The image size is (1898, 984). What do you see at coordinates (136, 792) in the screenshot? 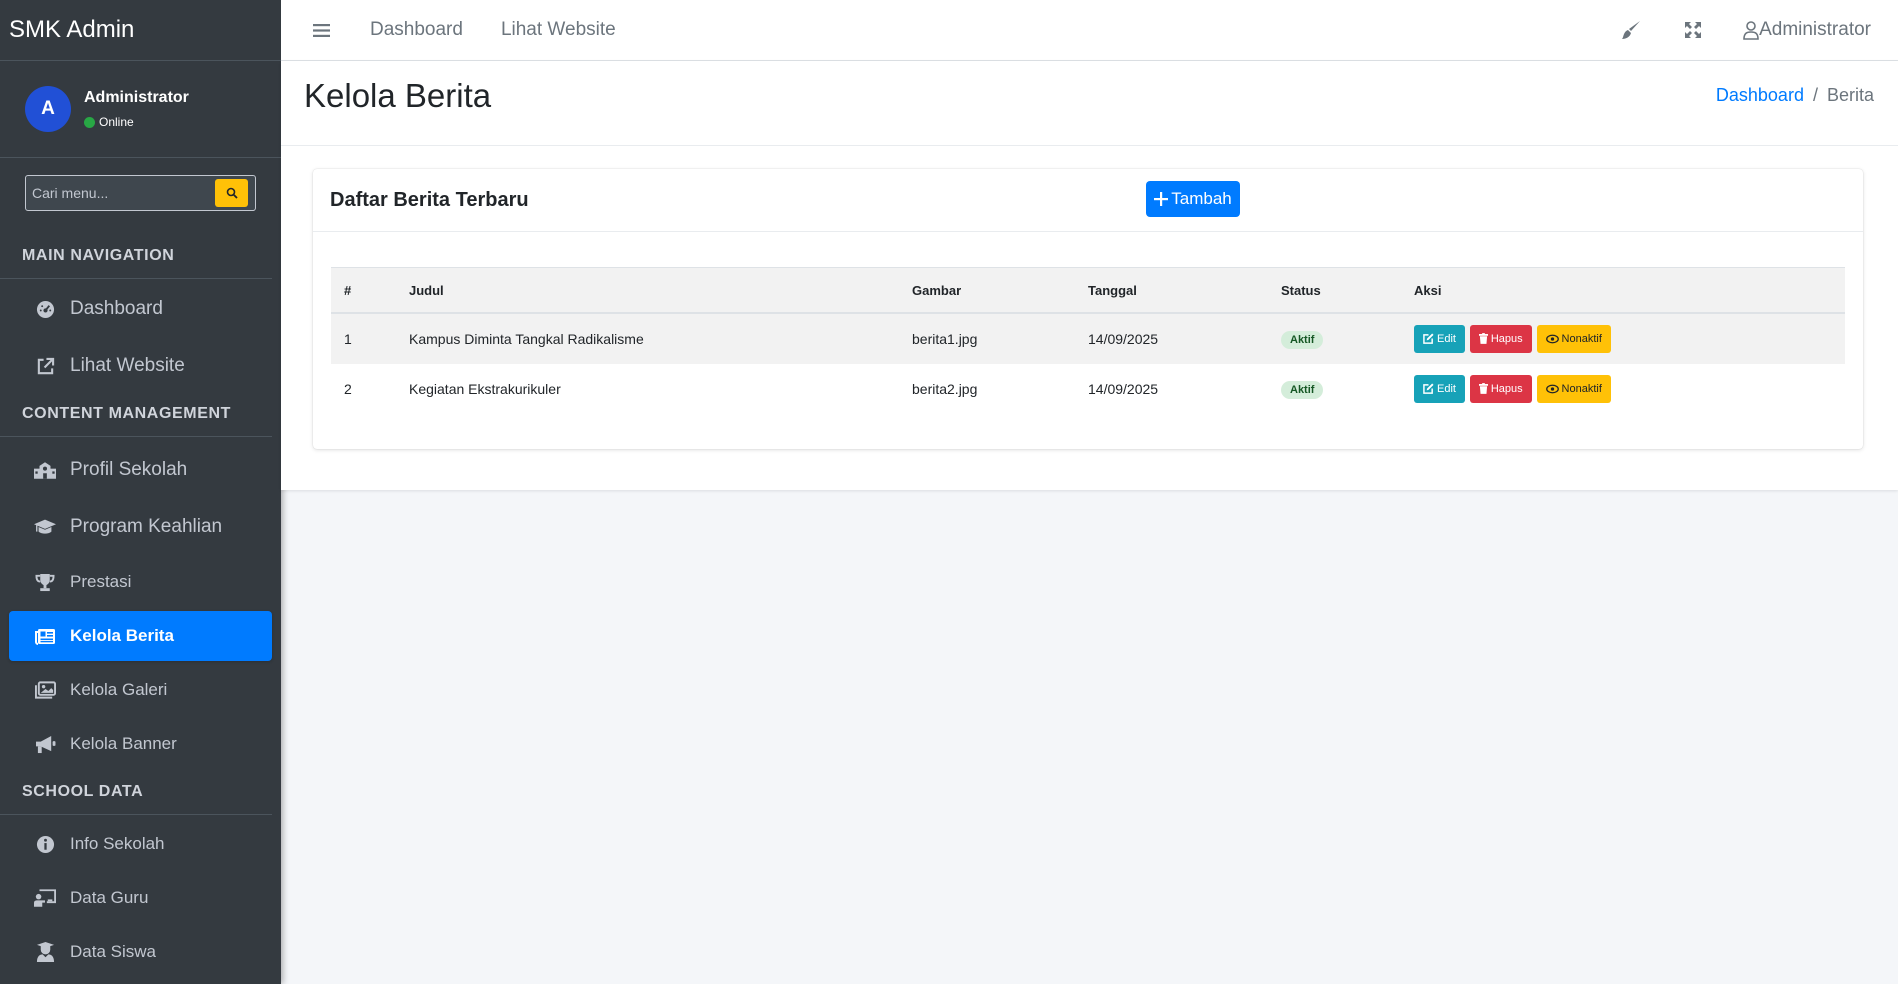
I see `nav-header-school: SCHOOL DATA` at bounding box center [136, 792].